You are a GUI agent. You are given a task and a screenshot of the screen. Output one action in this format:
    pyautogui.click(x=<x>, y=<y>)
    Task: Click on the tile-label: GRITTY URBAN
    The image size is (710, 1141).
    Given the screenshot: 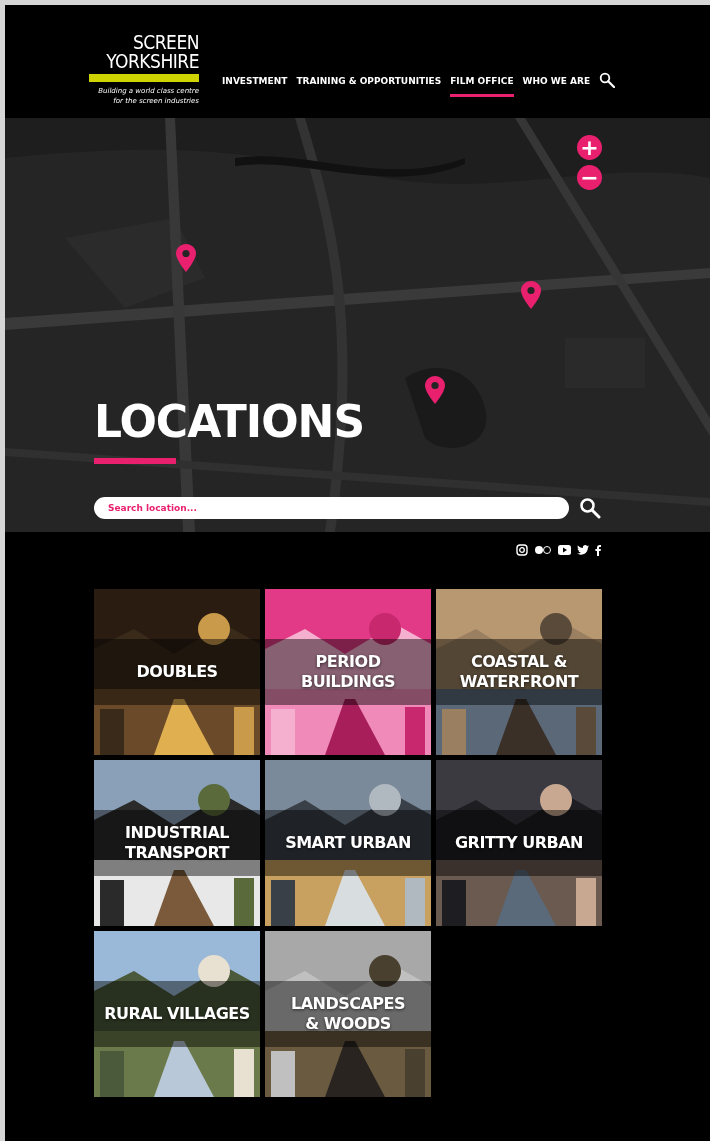 What is the action you would take?
    pyautogui.click(x=518, y=843)
    